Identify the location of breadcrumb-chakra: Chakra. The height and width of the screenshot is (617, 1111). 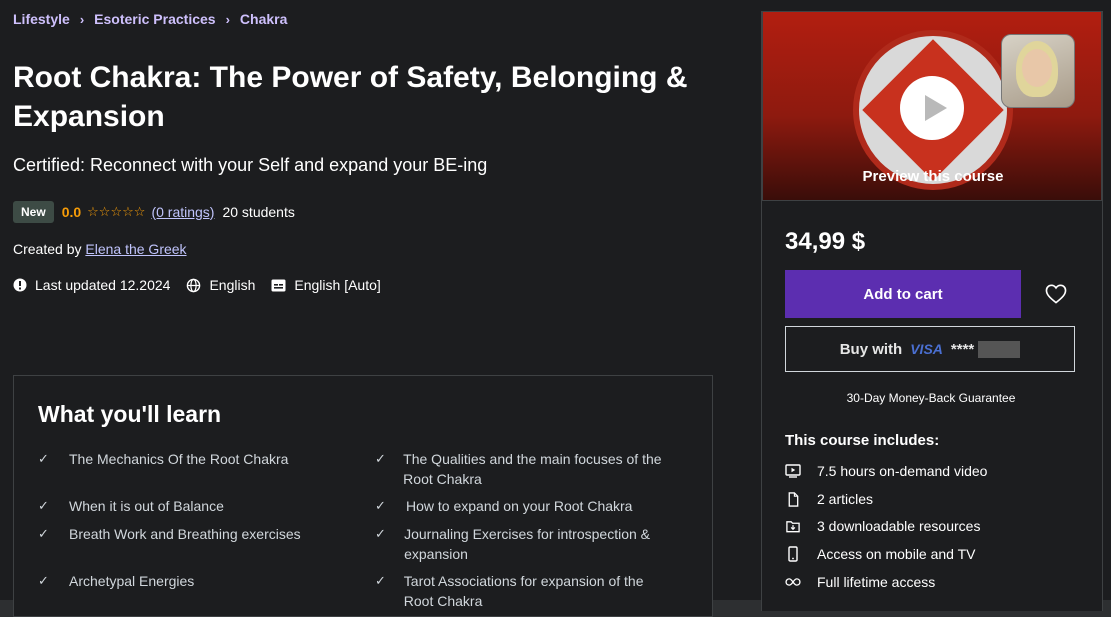
(263, 19).